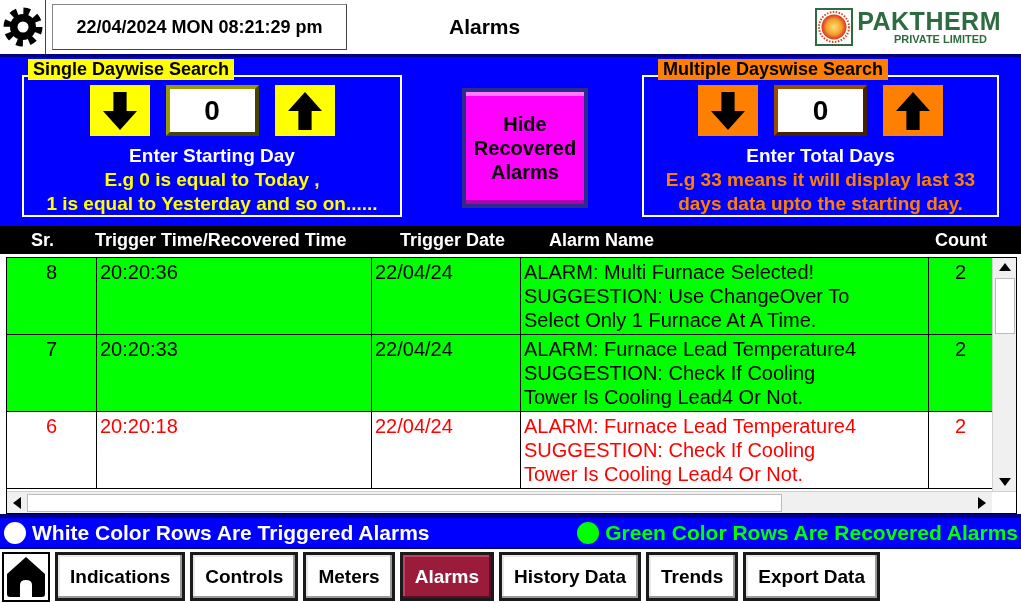 The width and height of the screenshot is (1021, 603). Describe the element at coordinates (52, 296) in the screenshot. I see `table-cell: 8` at that location.